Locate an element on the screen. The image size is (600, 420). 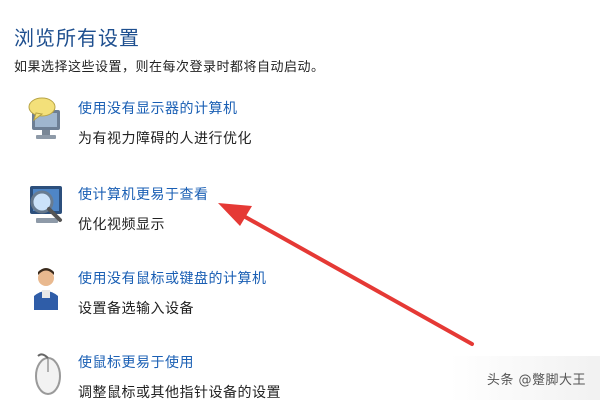
mouse-icon is located at coordinates (46, 374).